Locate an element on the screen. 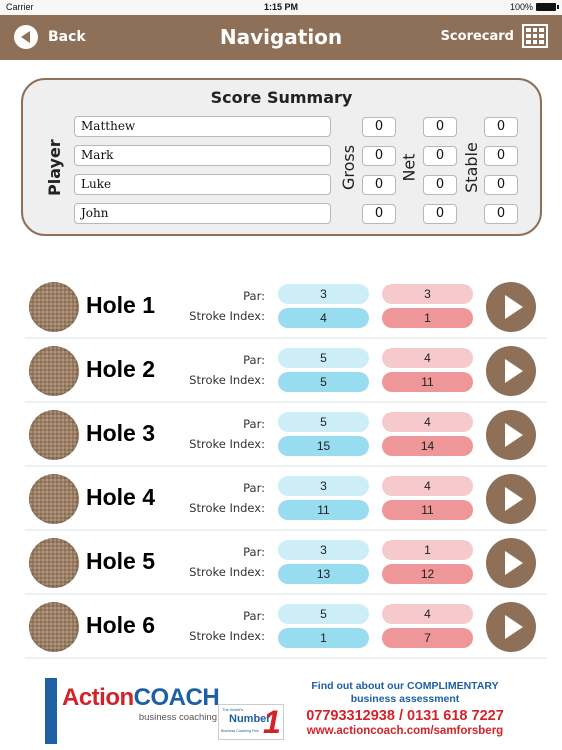 This screenshot has width=562, height=750. logo-action-text: Action is located at coordinates (98, 697).